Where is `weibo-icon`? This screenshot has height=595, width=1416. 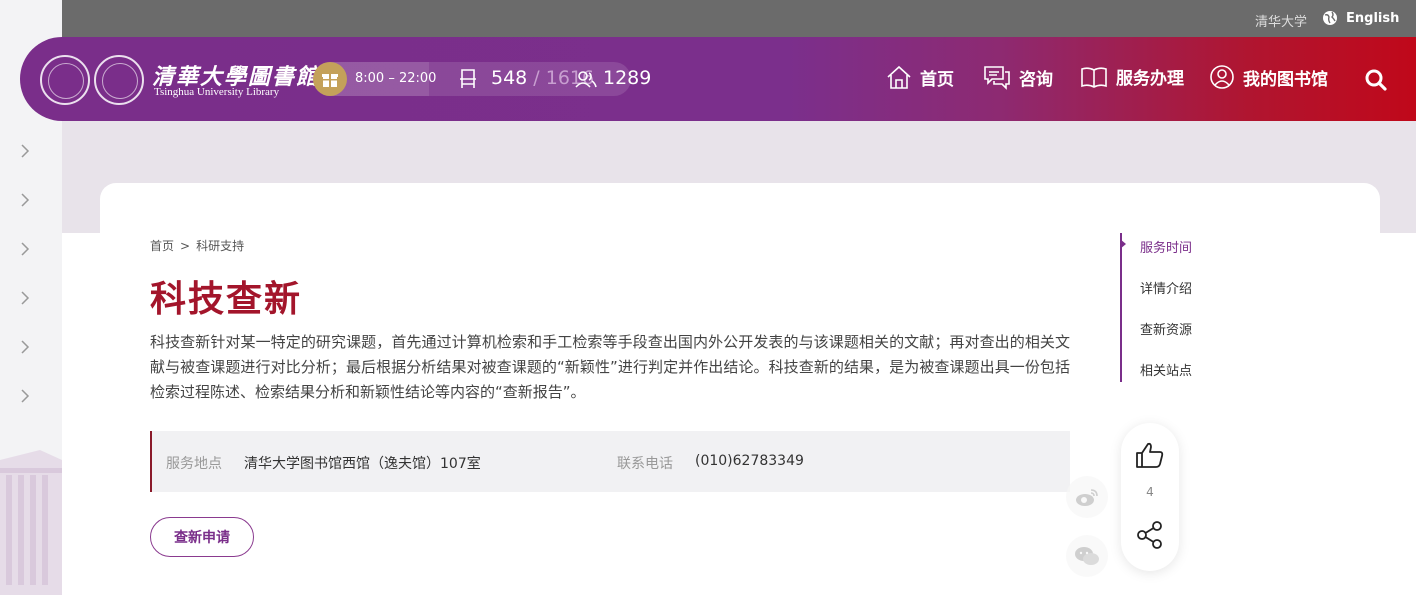 weibo-icon is located at coordinates (1087, 497).